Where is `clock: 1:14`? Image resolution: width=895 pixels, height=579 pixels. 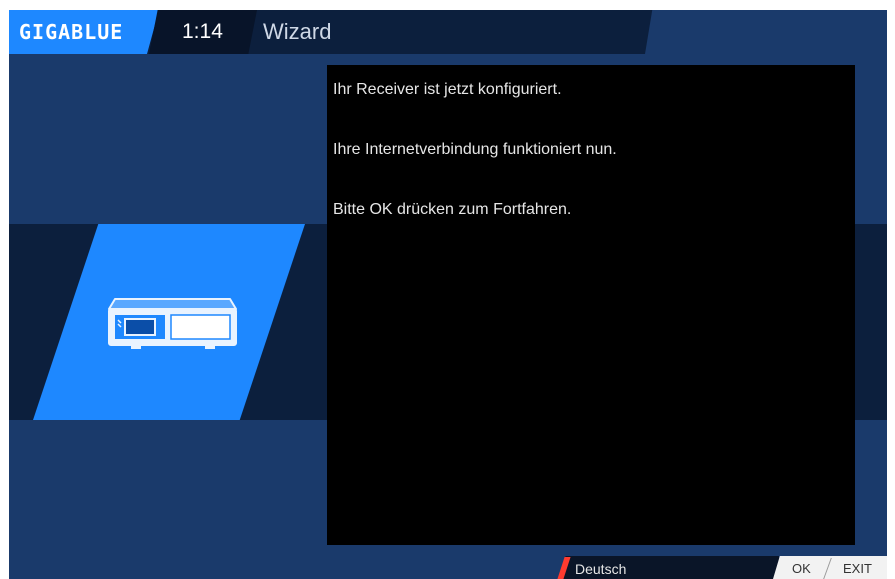 clock: 1:14 is located at coordinates (202, 31).